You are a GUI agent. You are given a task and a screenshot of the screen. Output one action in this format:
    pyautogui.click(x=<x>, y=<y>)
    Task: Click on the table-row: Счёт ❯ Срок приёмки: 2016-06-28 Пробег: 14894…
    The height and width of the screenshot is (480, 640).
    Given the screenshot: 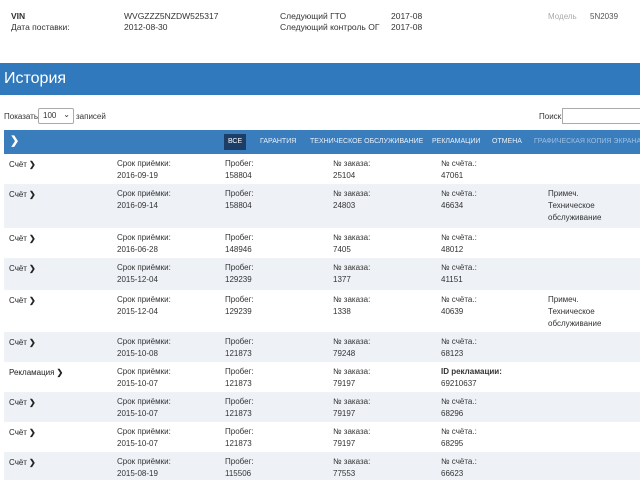 What is the action you would take?
    pyautogui.click(x=322, y=243)
    